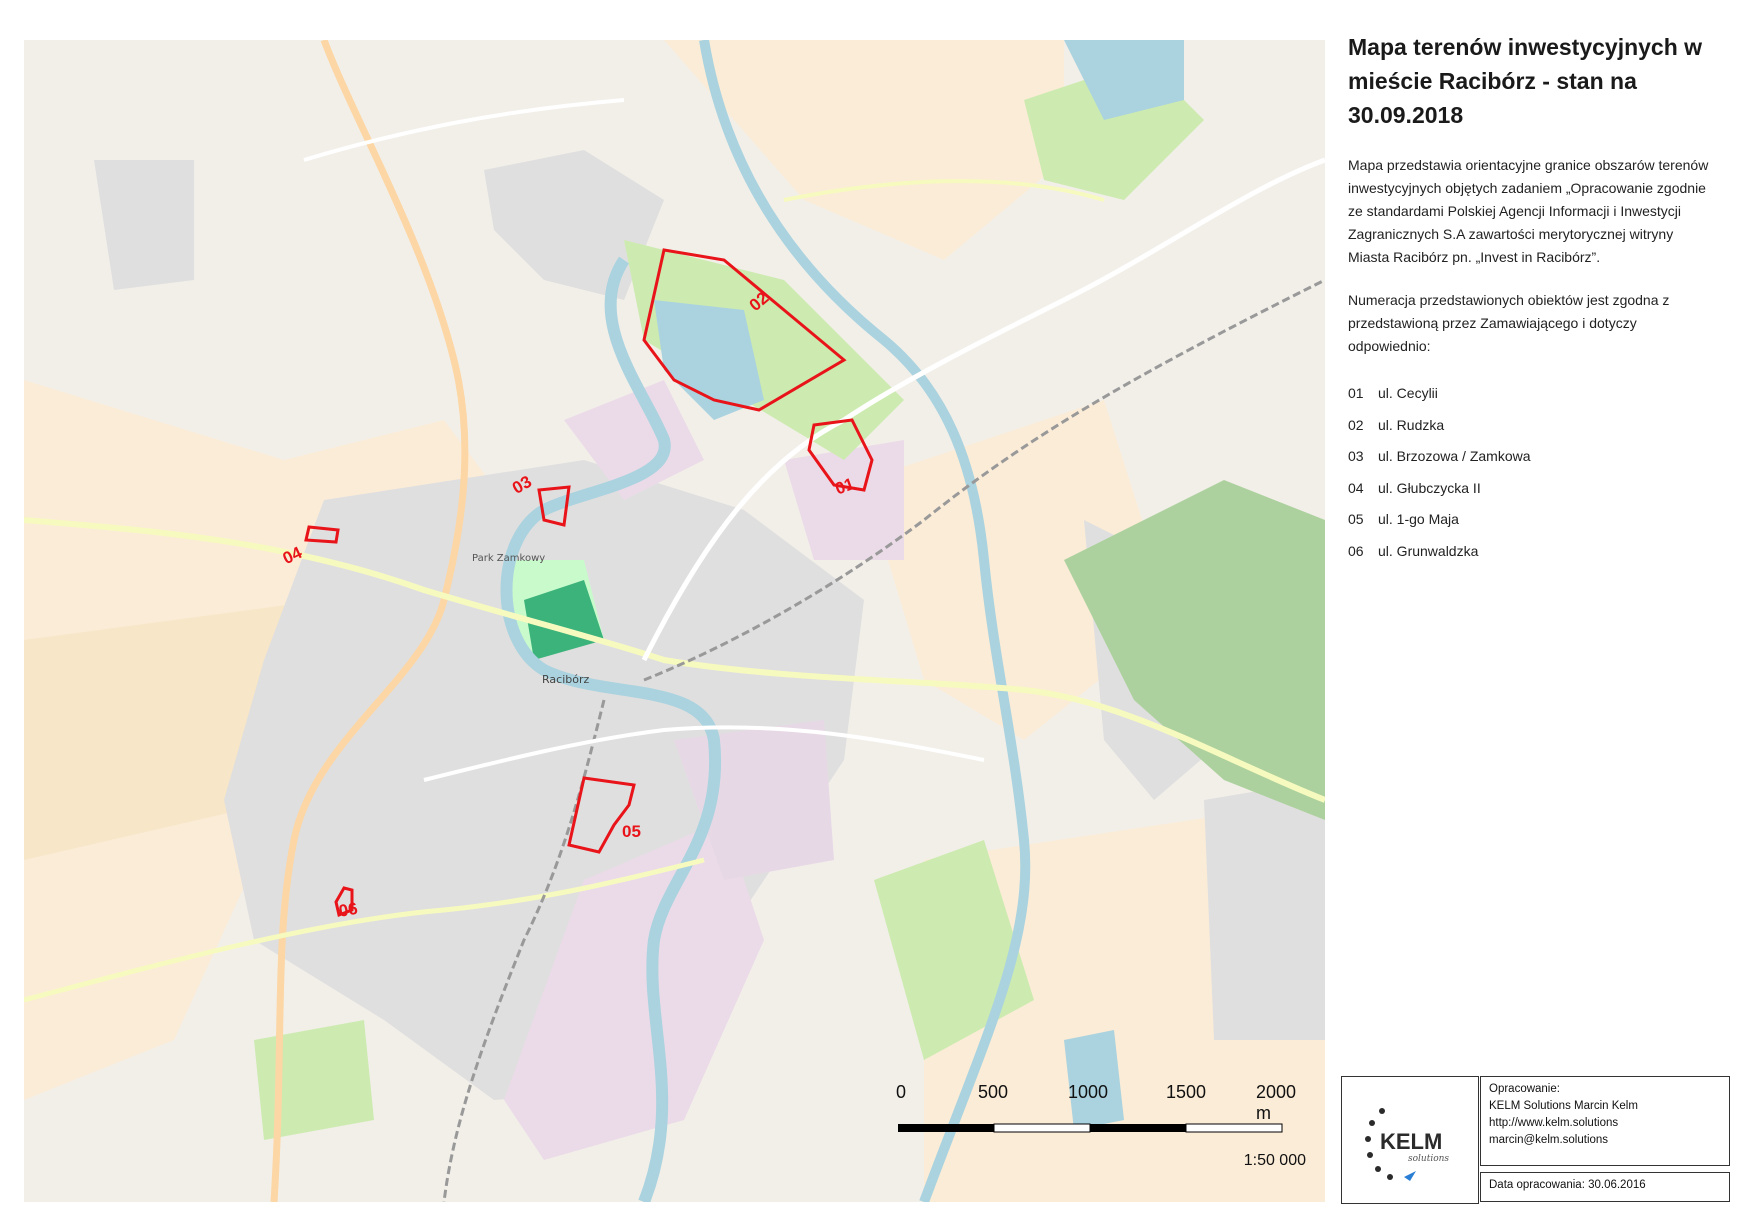 The height and width of the screenshot is (1223, 1742). Describe the element at coordinates (631, 831) in the screenshot. I see `area-label-05: 05` at that location.